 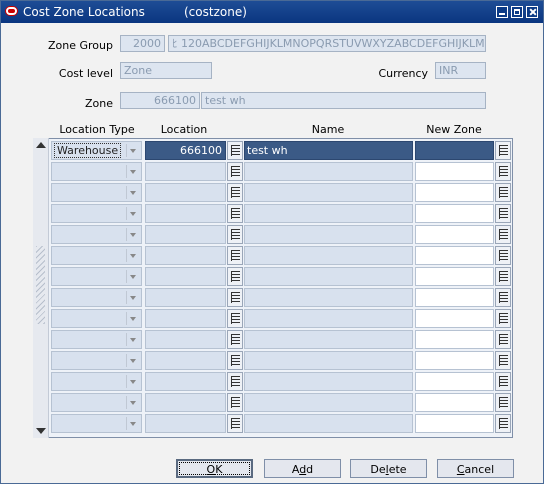 What do you see at coordinates (41, 145) in the screenshot?
I see `scroll-up-icon` at bounding box center [41, 145].